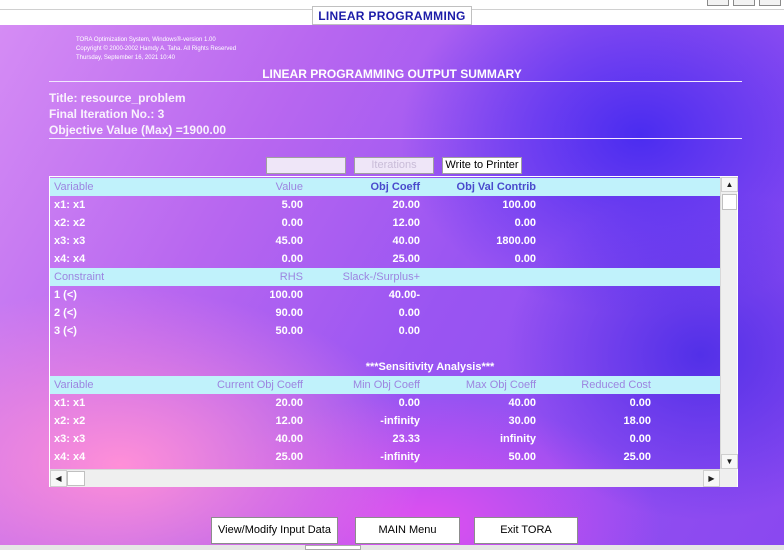  Describe the element at coordinates (385, 331) in the screenshot. I see `table-row: 3 (<) 50.00 0.00` at that location.